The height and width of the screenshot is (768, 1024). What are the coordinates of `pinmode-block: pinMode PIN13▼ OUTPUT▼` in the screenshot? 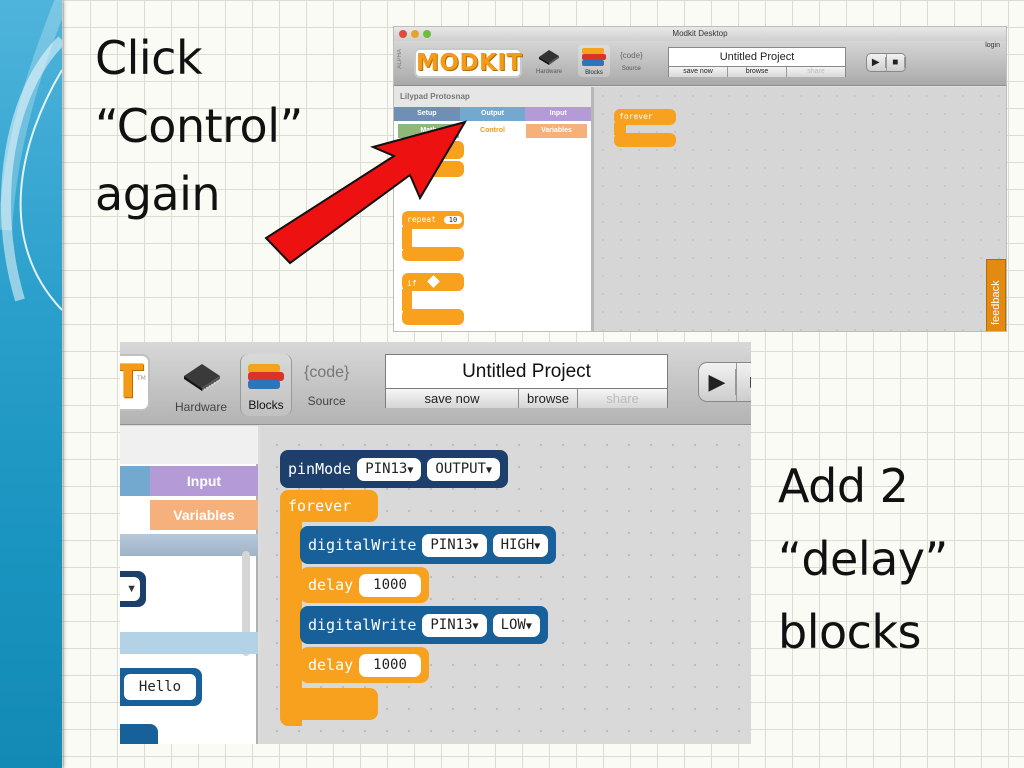 It's located at (394, 469).